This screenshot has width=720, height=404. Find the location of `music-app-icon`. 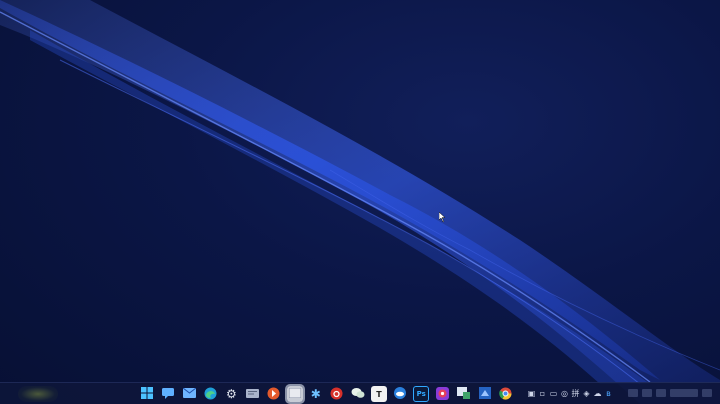

music-app-icon is located at coordinates (273, 394).